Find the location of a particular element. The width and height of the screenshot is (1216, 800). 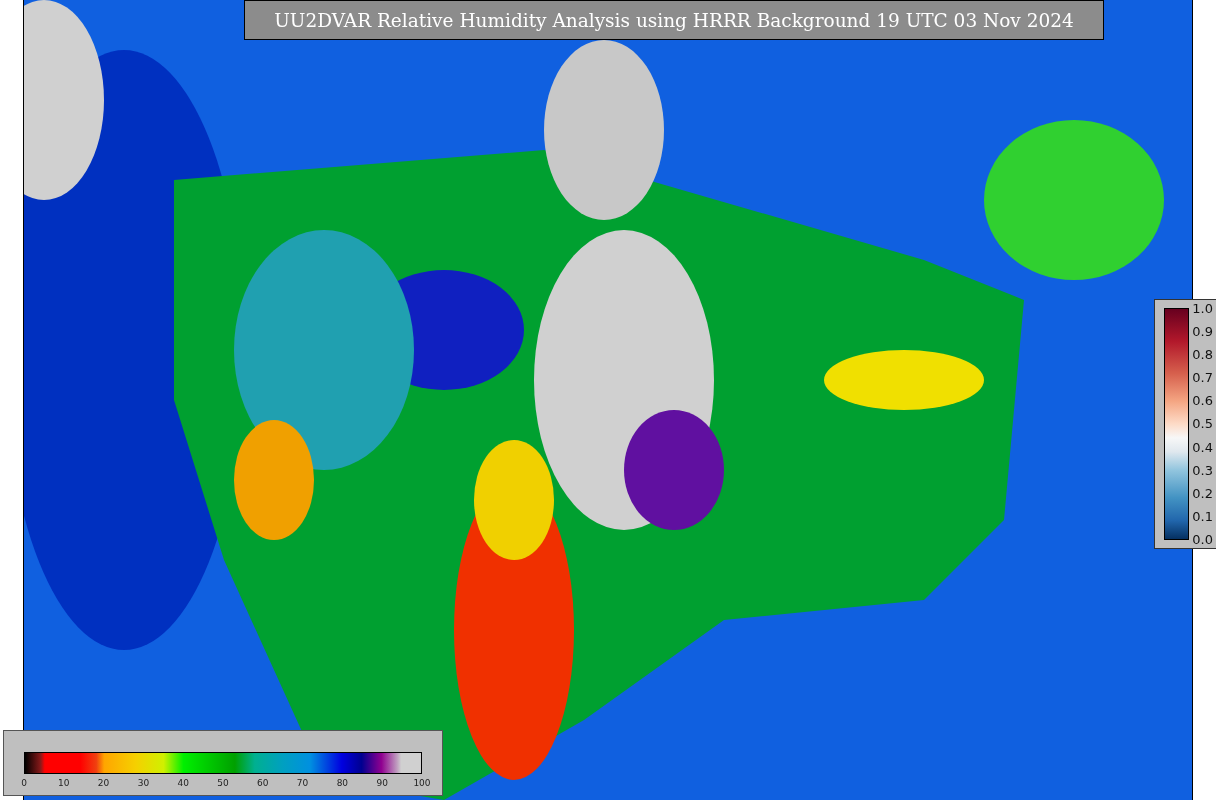

map-title: UU2DVAR Relative Humidity Analysis using HRRR Background 19 UTC 03 Nov 2024 is located at coordinates (674, 20).